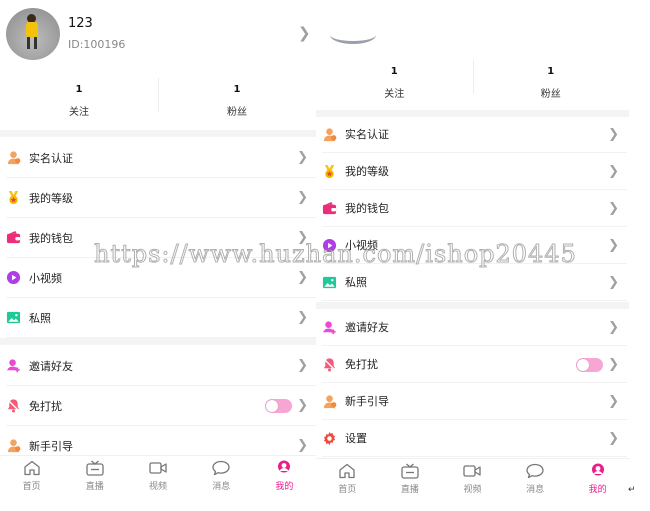 The height and width of the screenshot is (511, 650). What do you see at coordinates (361, 364) in the screenshot?
I see `menu-item-label: 免打扰` at bounding box center [361, 364].